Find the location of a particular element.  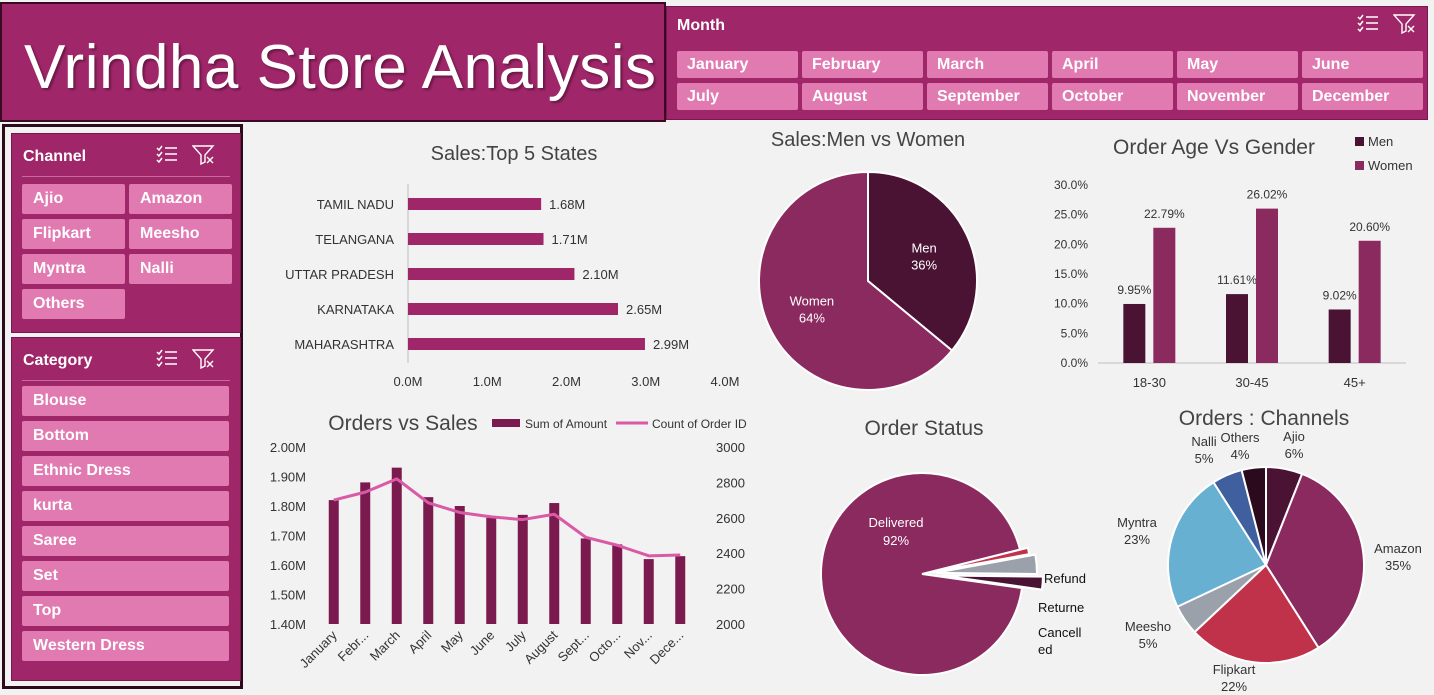

channel-button-flipkart: Flipkart is located at coordinates (73, 234).